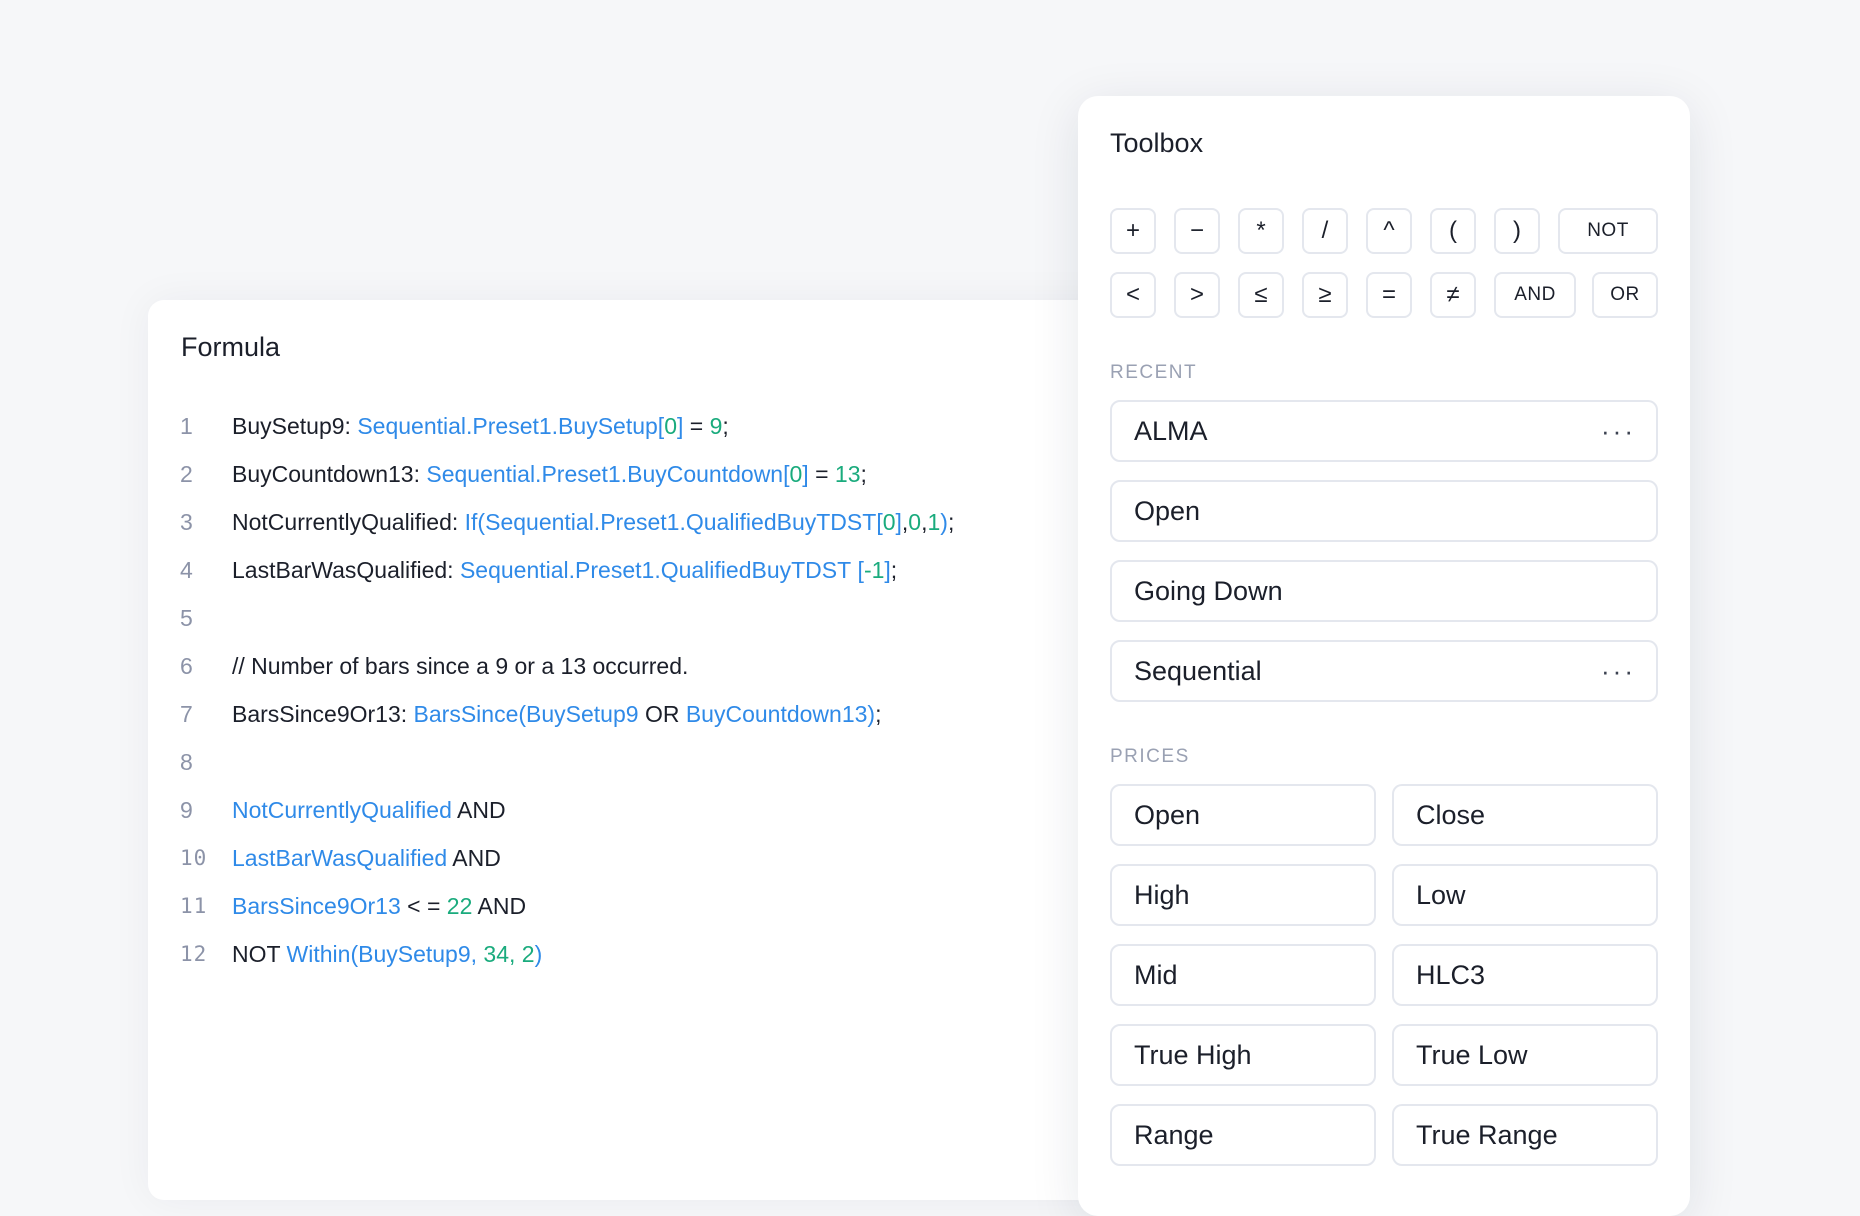  Describe the element at coordinates (186, 521) in the screenshot. I see `line-number: 3` at that location.